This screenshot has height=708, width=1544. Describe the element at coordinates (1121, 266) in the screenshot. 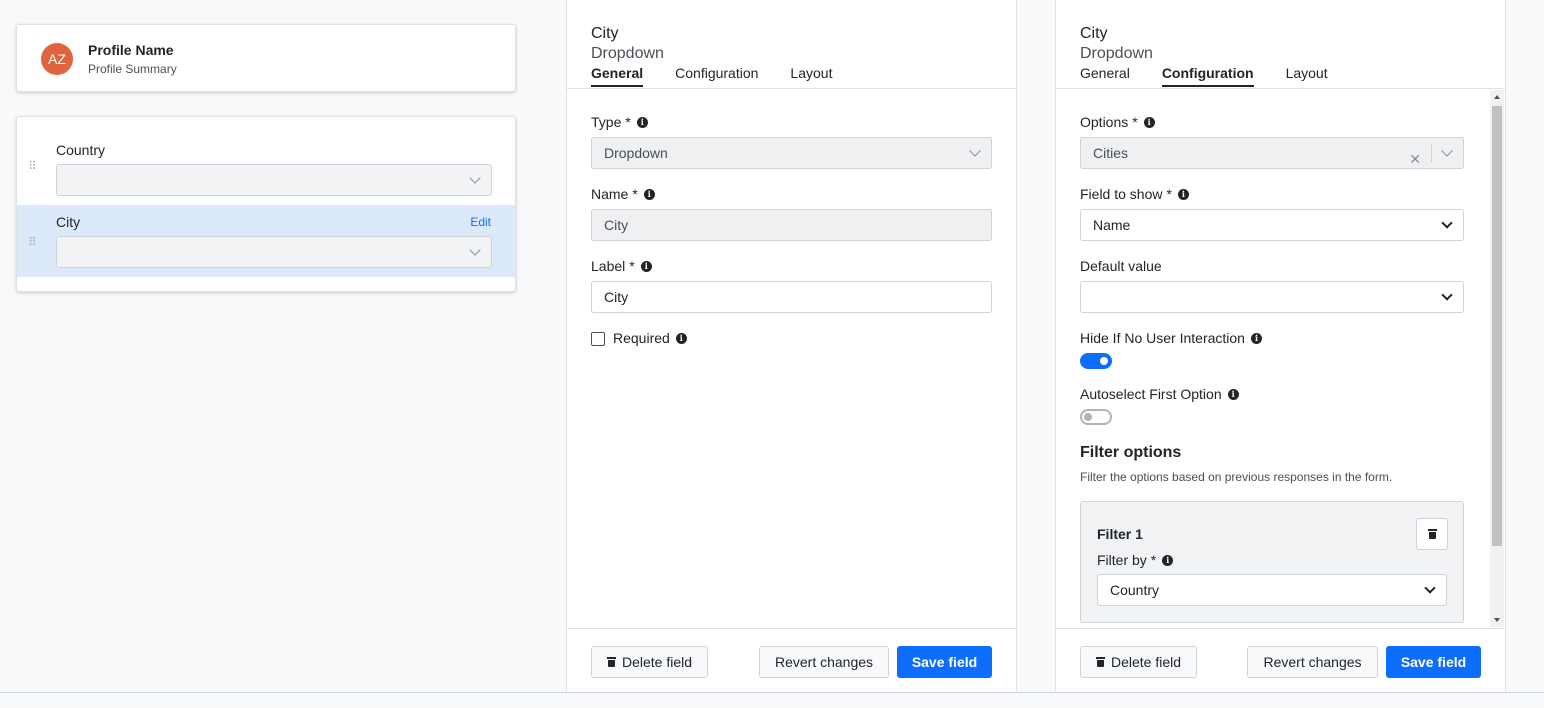

I see `default-value-label: Default value` at that location.